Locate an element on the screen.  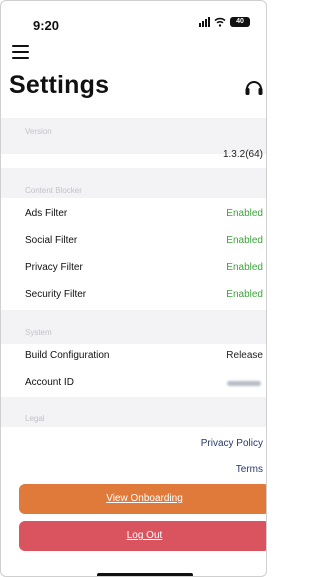
social-filter-status: Enabled is located at coordinates (244, 240).